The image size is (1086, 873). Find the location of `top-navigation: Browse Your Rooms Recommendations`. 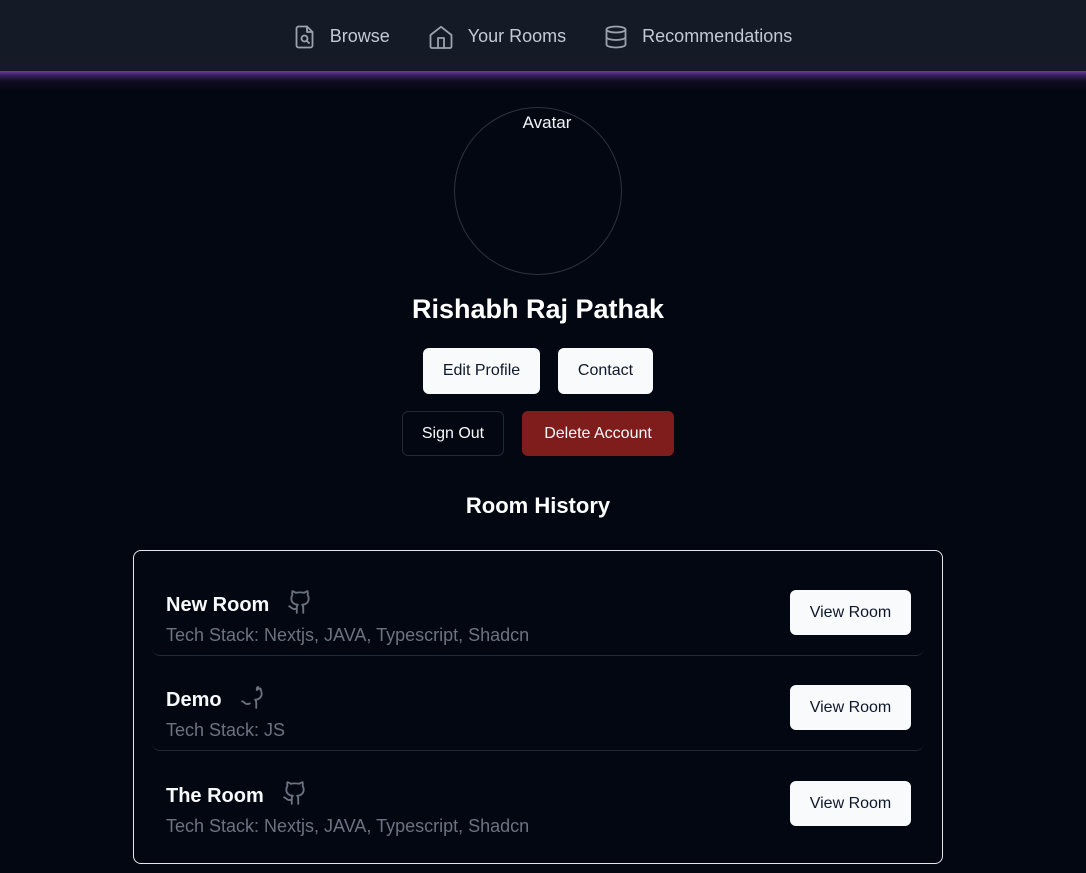

top-navigation: Browse Your Rooms Recommendations is located at coordinates (543, 35).